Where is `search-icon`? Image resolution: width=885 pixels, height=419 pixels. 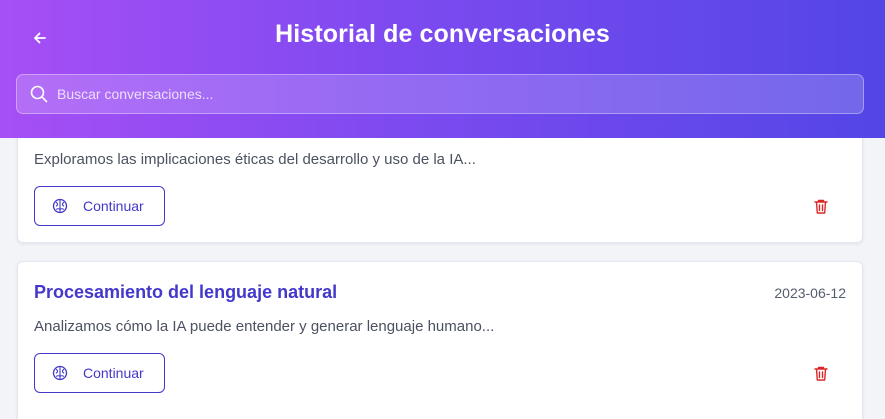
search-icon is located at coordinates (39, 94).